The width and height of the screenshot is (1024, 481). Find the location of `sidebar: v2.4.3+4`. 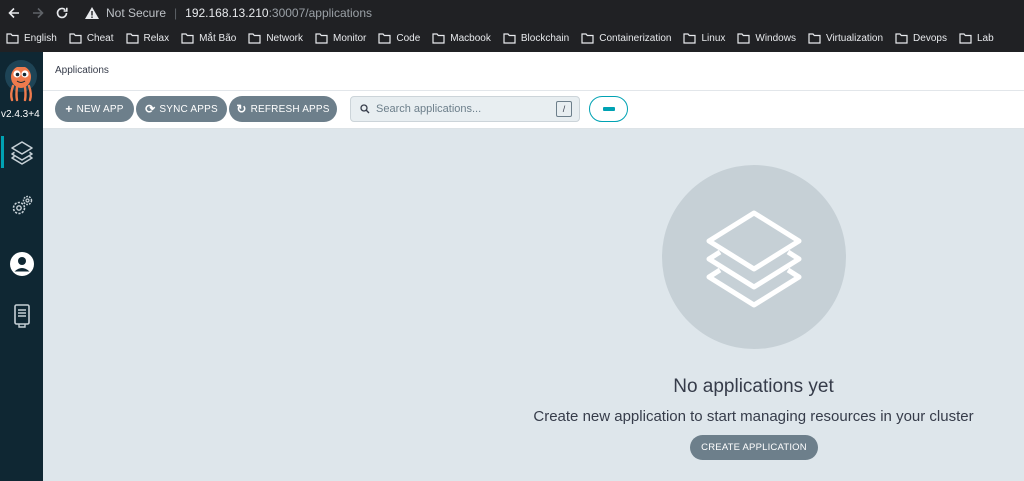

sidebar: v2.4.3+4 is located at coordinates (21, 266).